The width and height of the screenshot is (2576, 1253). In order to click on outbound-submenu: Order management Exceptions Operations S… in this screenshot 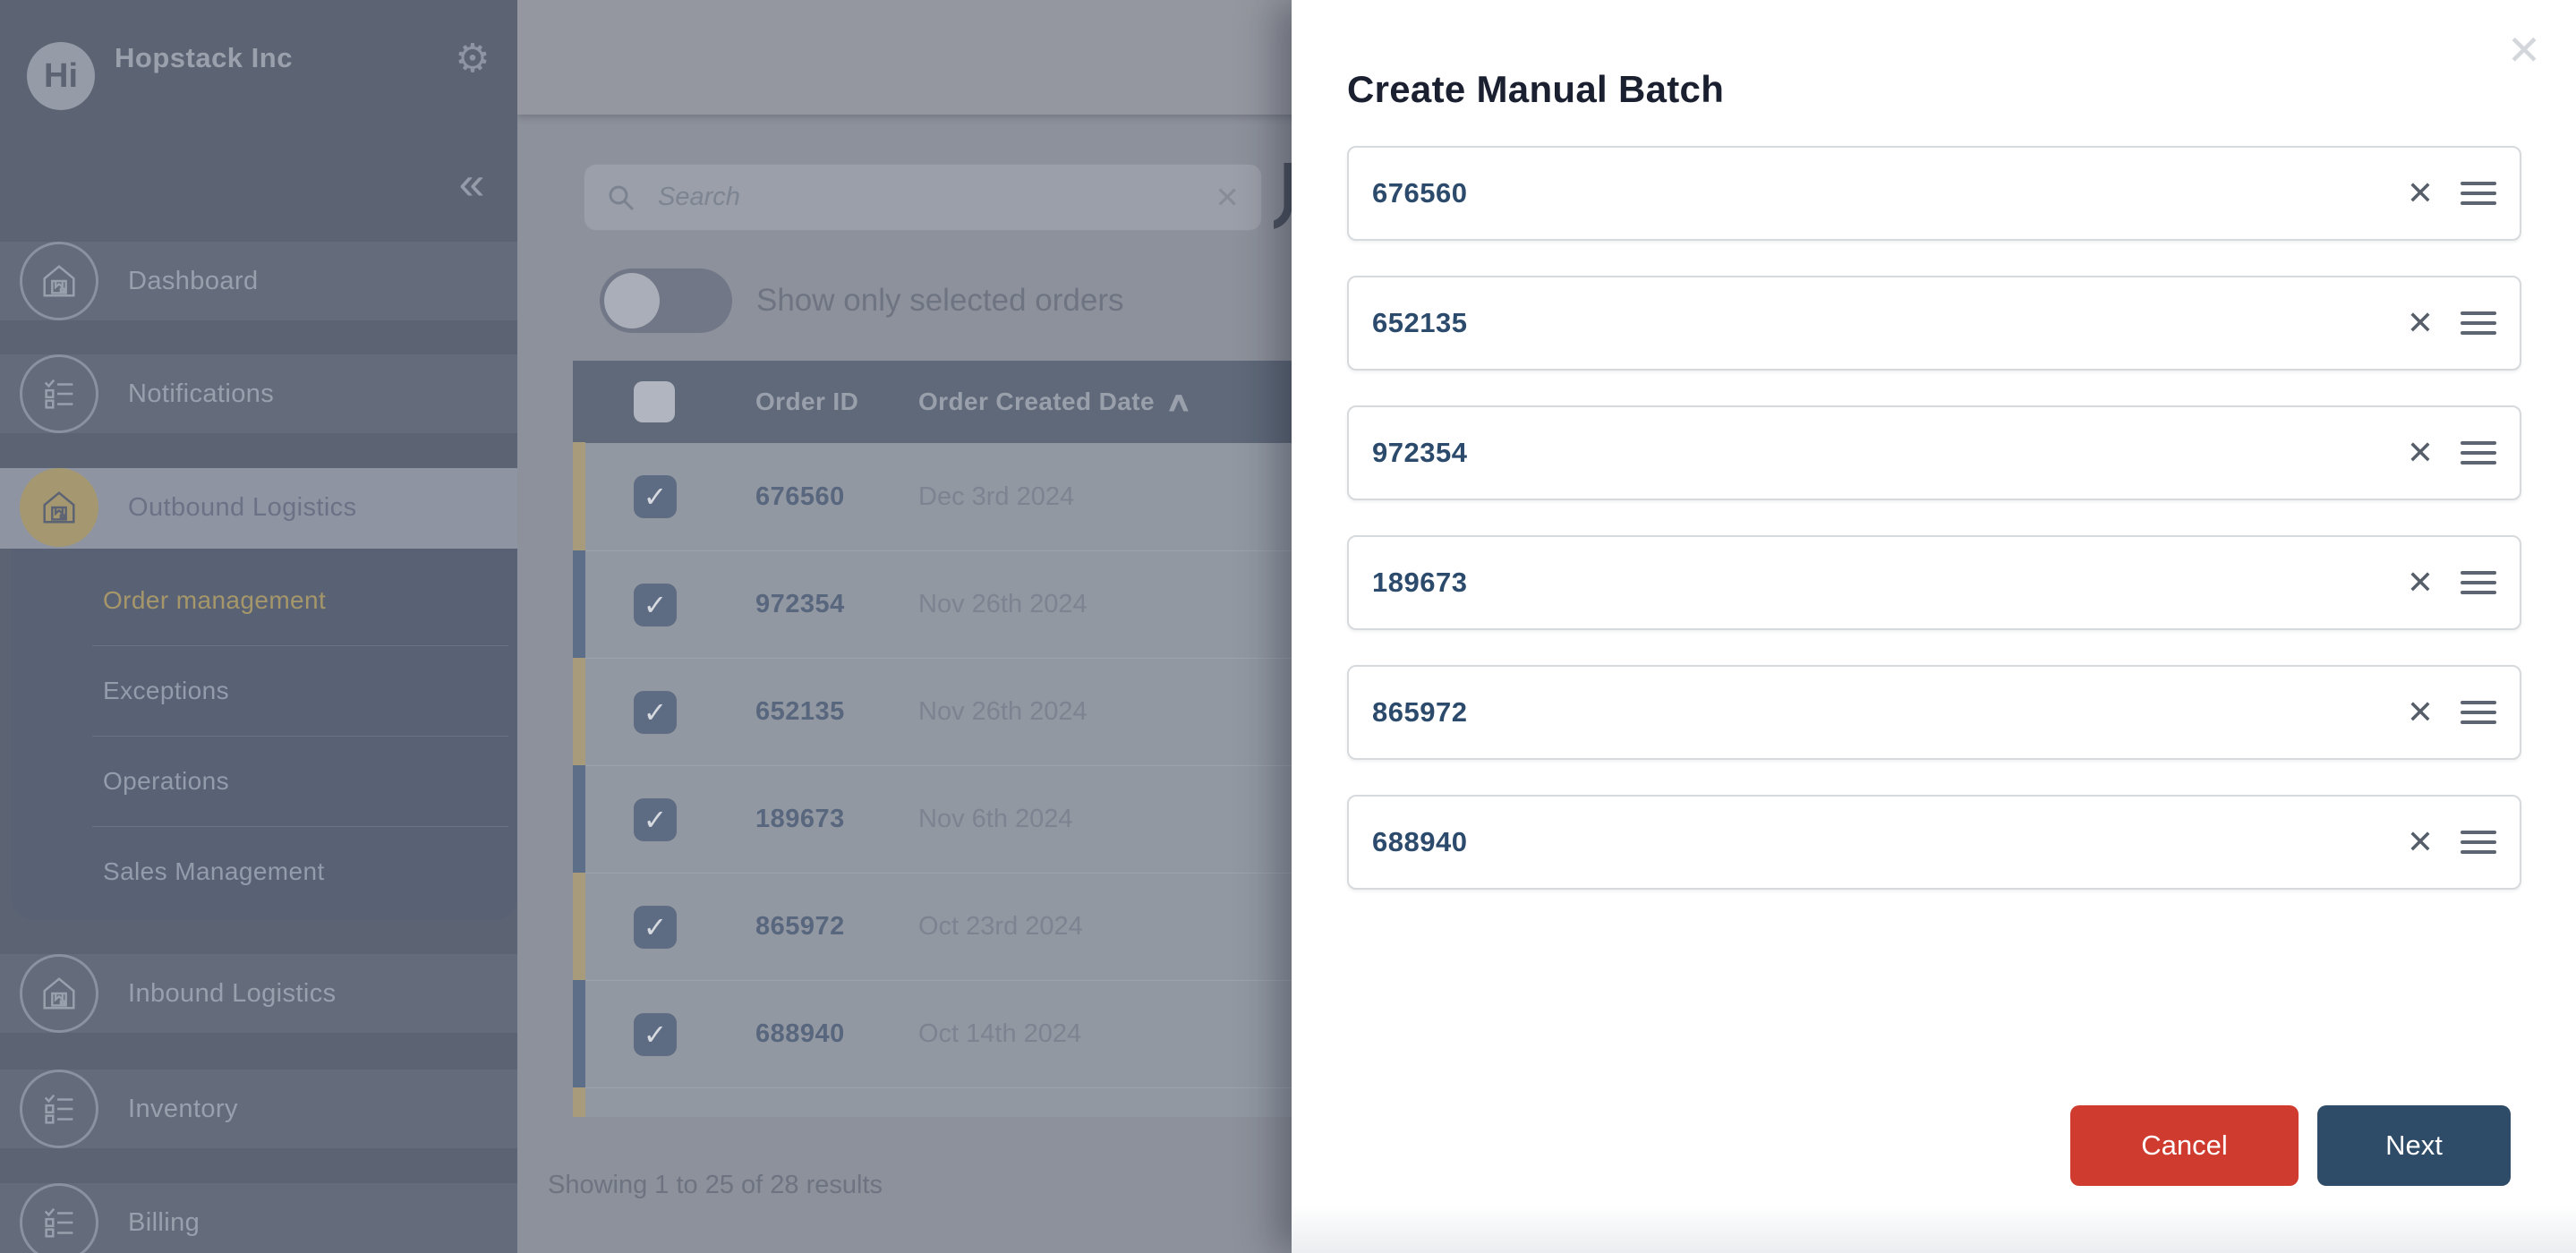, I will do `click(264, 734)`.